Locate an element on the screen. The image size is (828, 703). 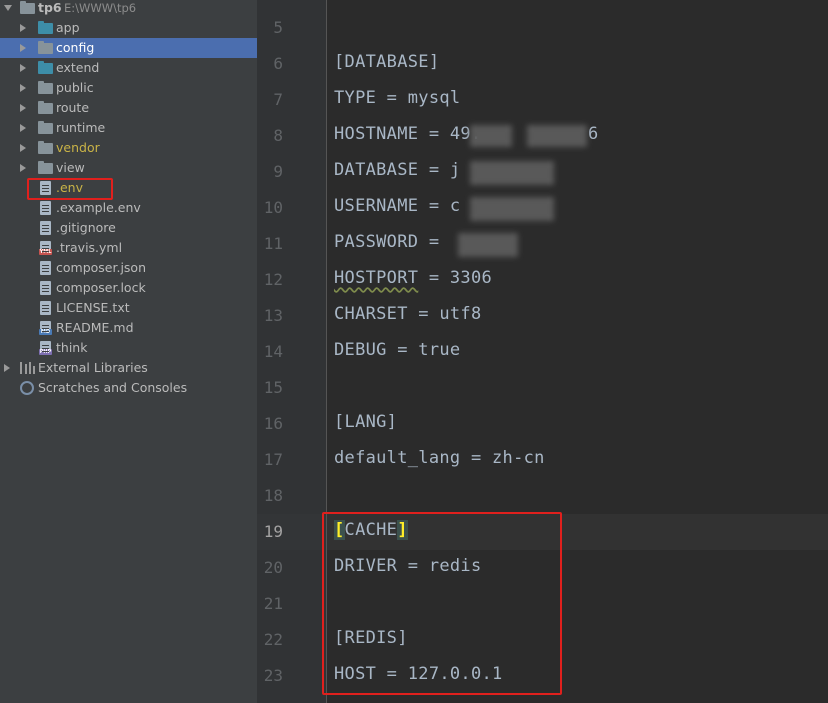
line-number: 17 is located at coordinates (273, 459).